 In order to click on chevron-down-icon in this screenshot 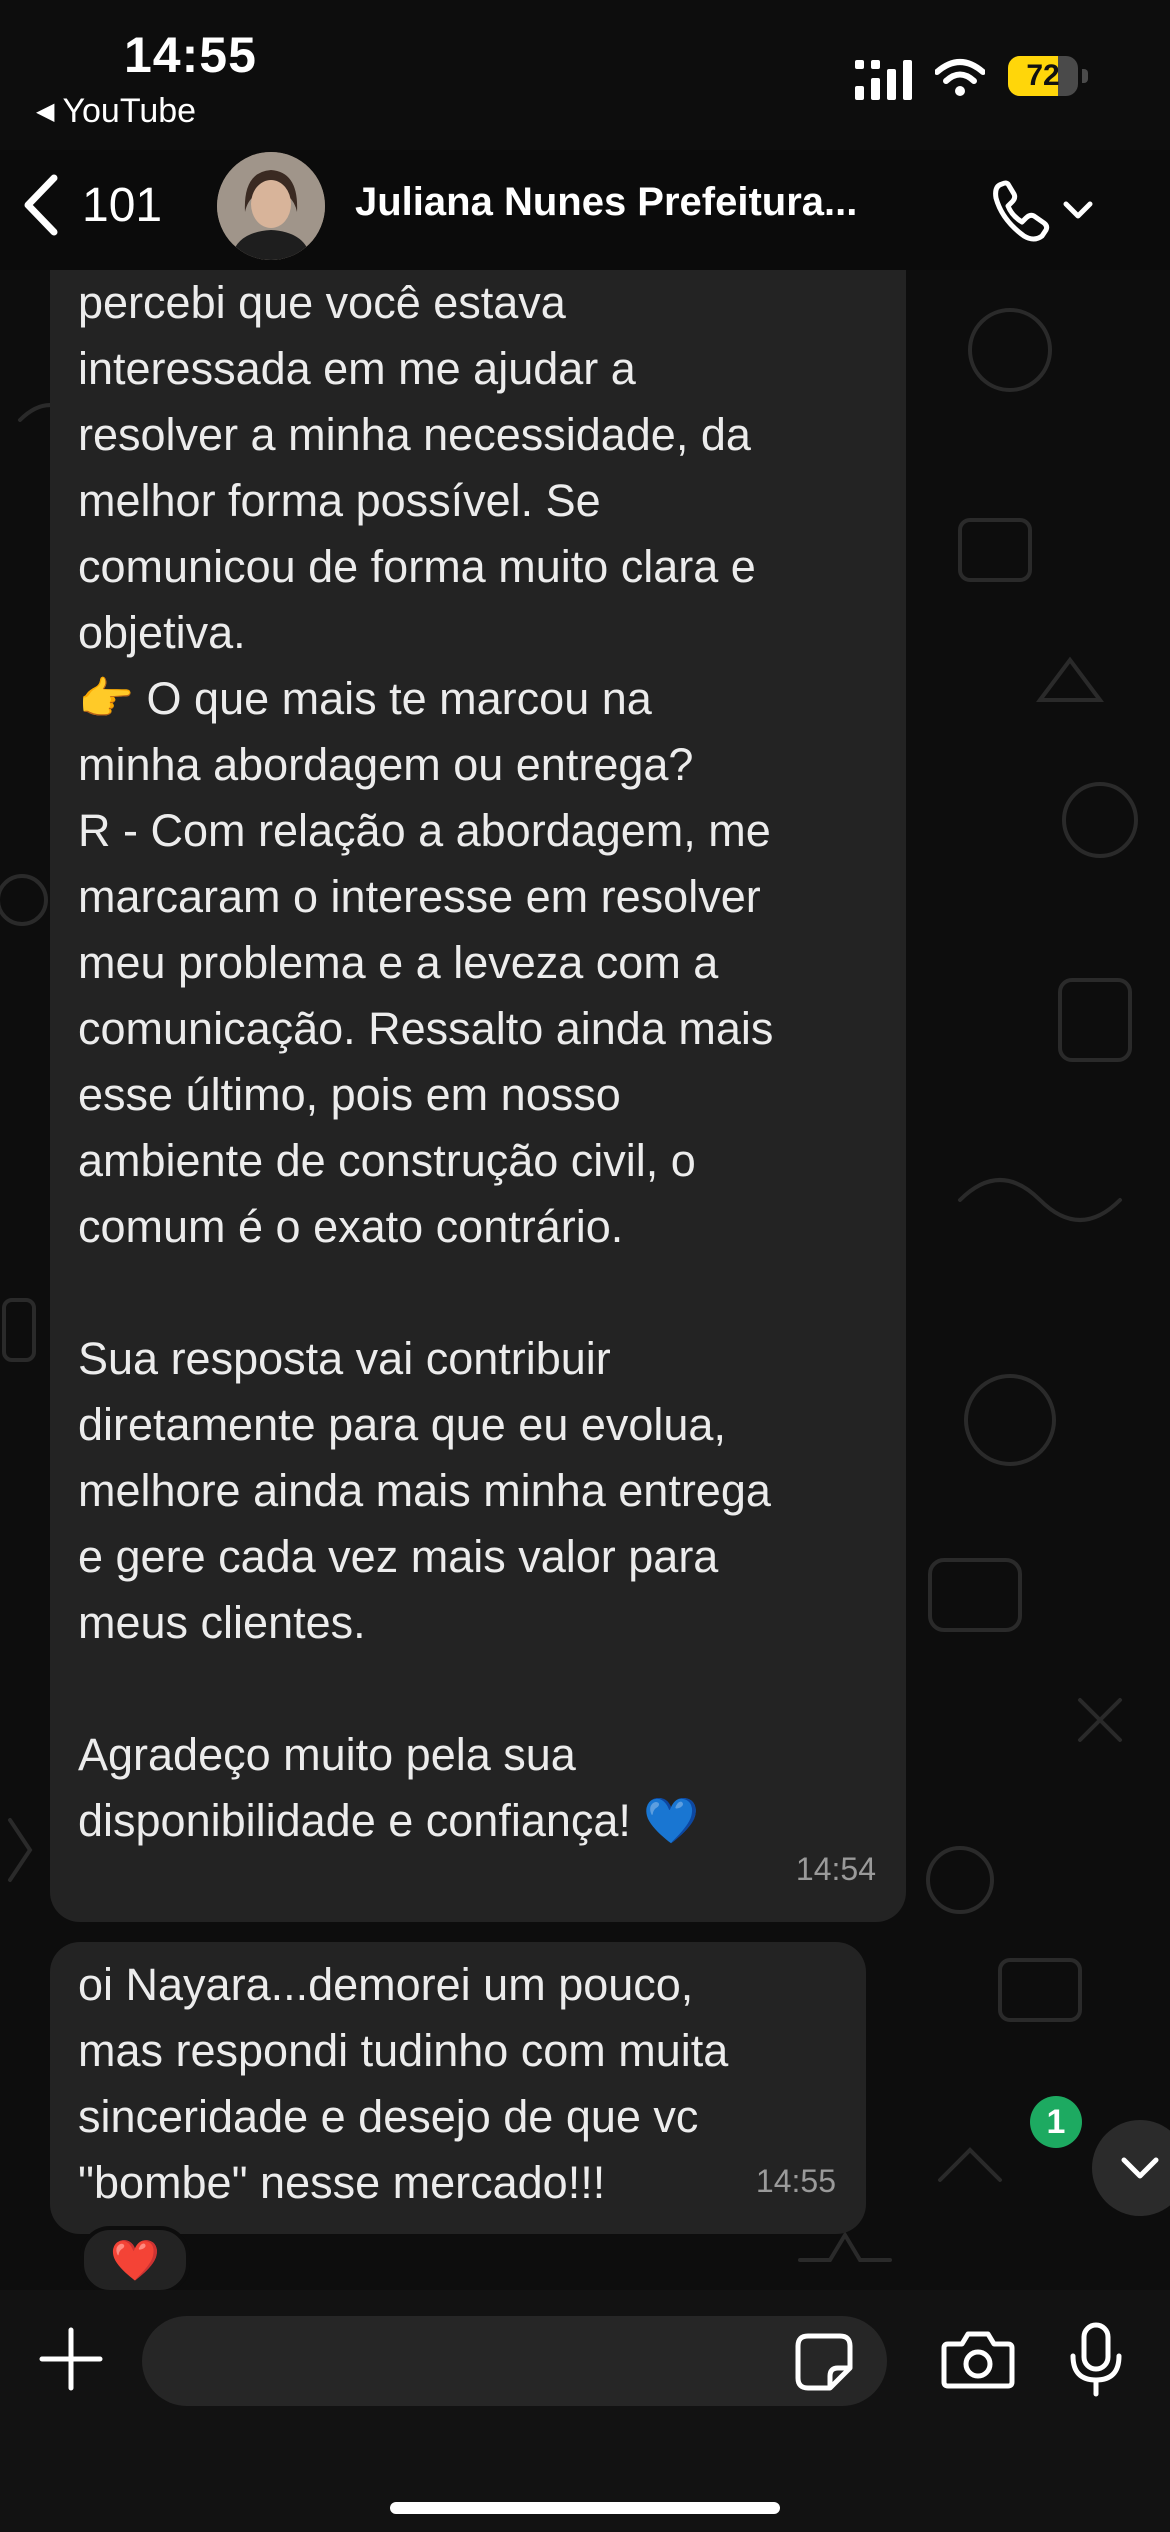, I will do `click(1140, 2168)`.